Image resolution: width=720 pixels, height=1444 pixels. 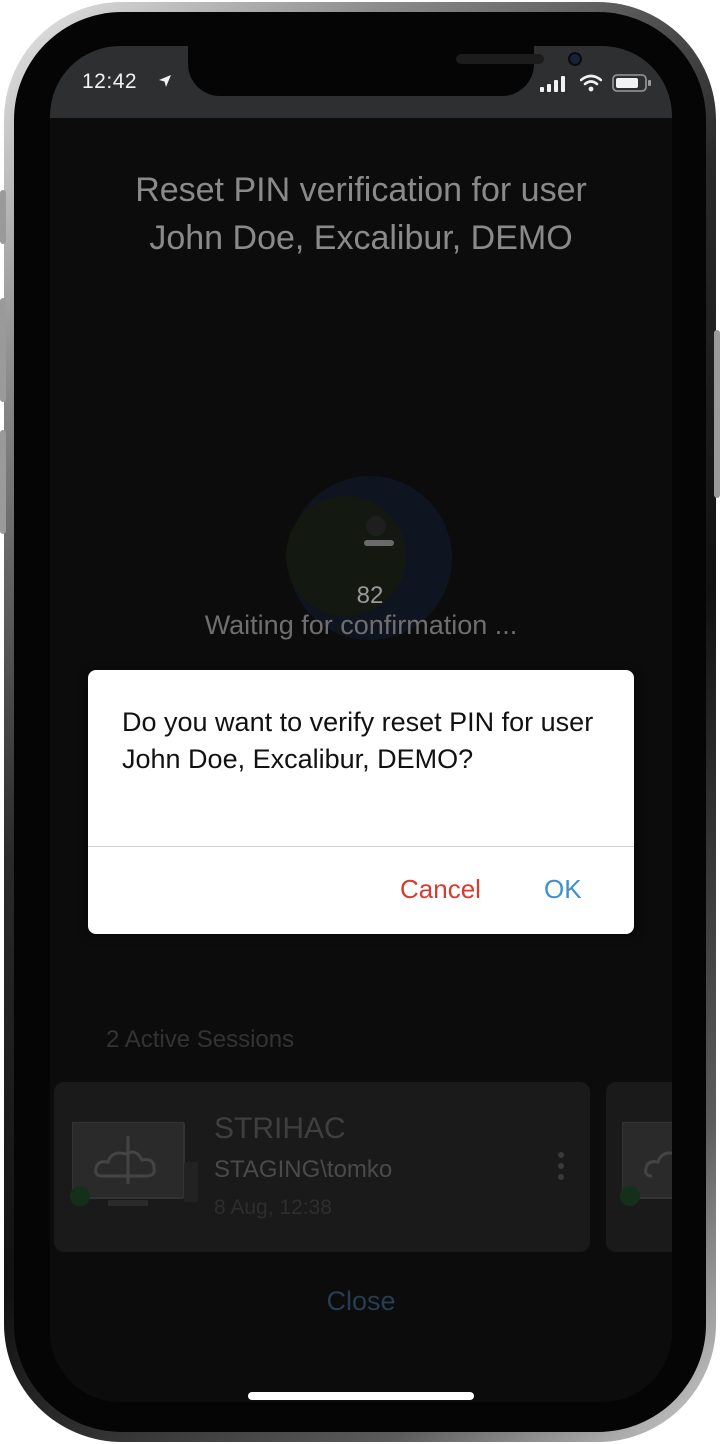 I want to click on dialog-divider, so click(x=361, y=846).